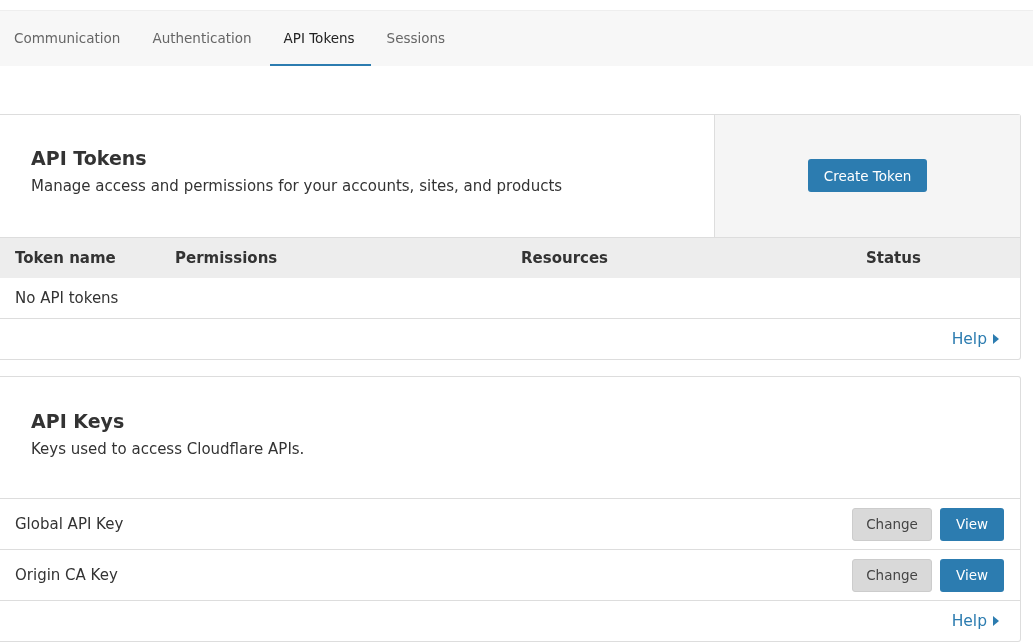 This screenshot has width=1033, height=643. Describe the element at coordinates (320, 38) in the screenshot. I see `tab: API Tokens` at that location.